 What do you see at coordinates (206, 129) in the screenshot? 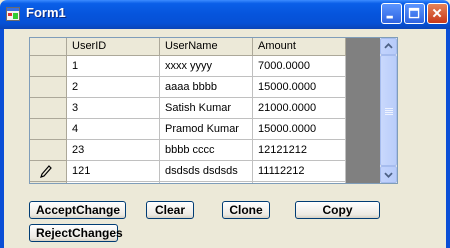
I see `username-cell: Pramod Kumar` at bounding box center [206, 129].